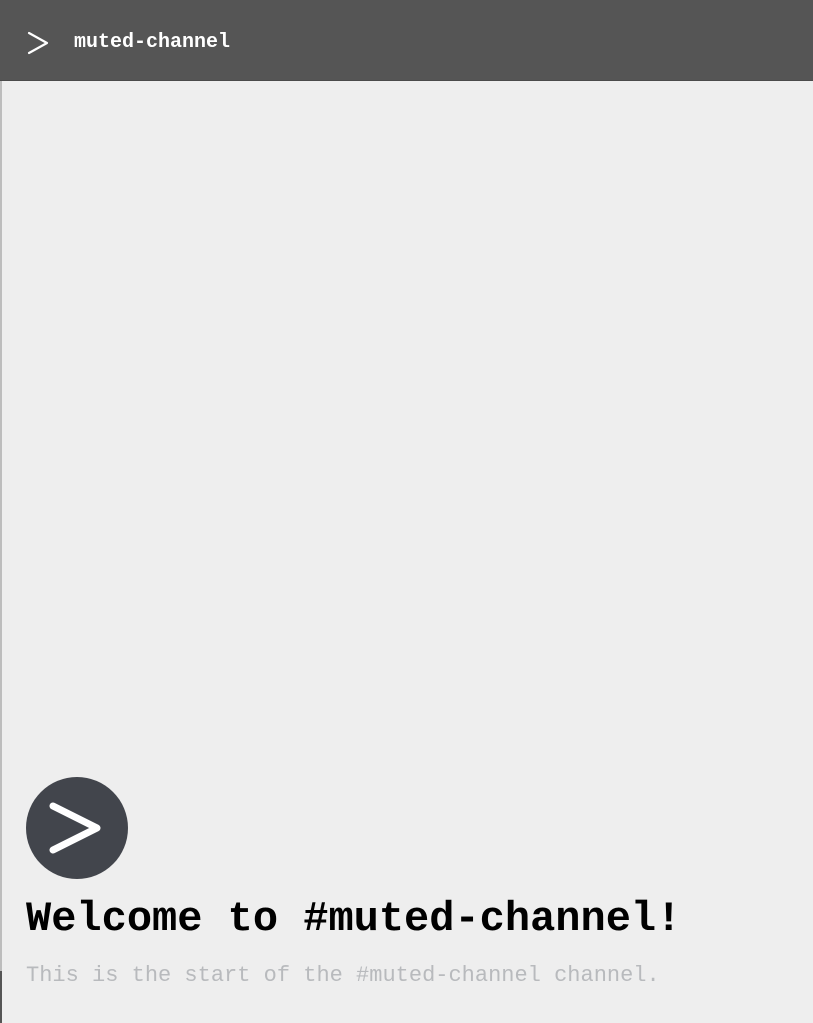 The height and width of the screenshot is (1023, 813). Describe the element at coordinates (406, 40) in the screenshot. I see `channel-header: muted-channel` at that location.